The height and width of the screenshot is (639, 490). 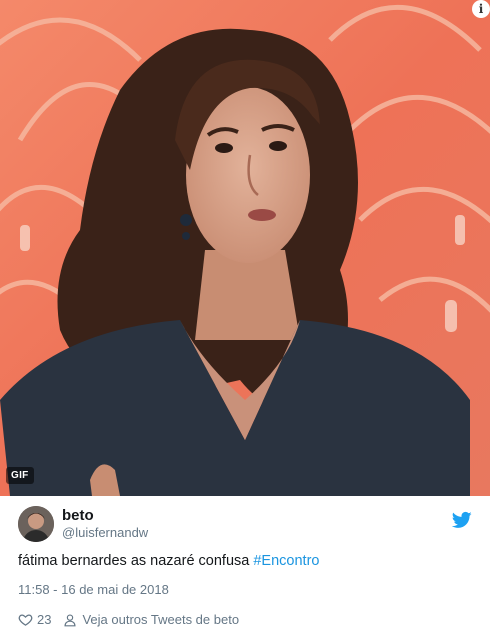 I want to click on author-block: beto @luisfernandw, so click(x=83, y=524).